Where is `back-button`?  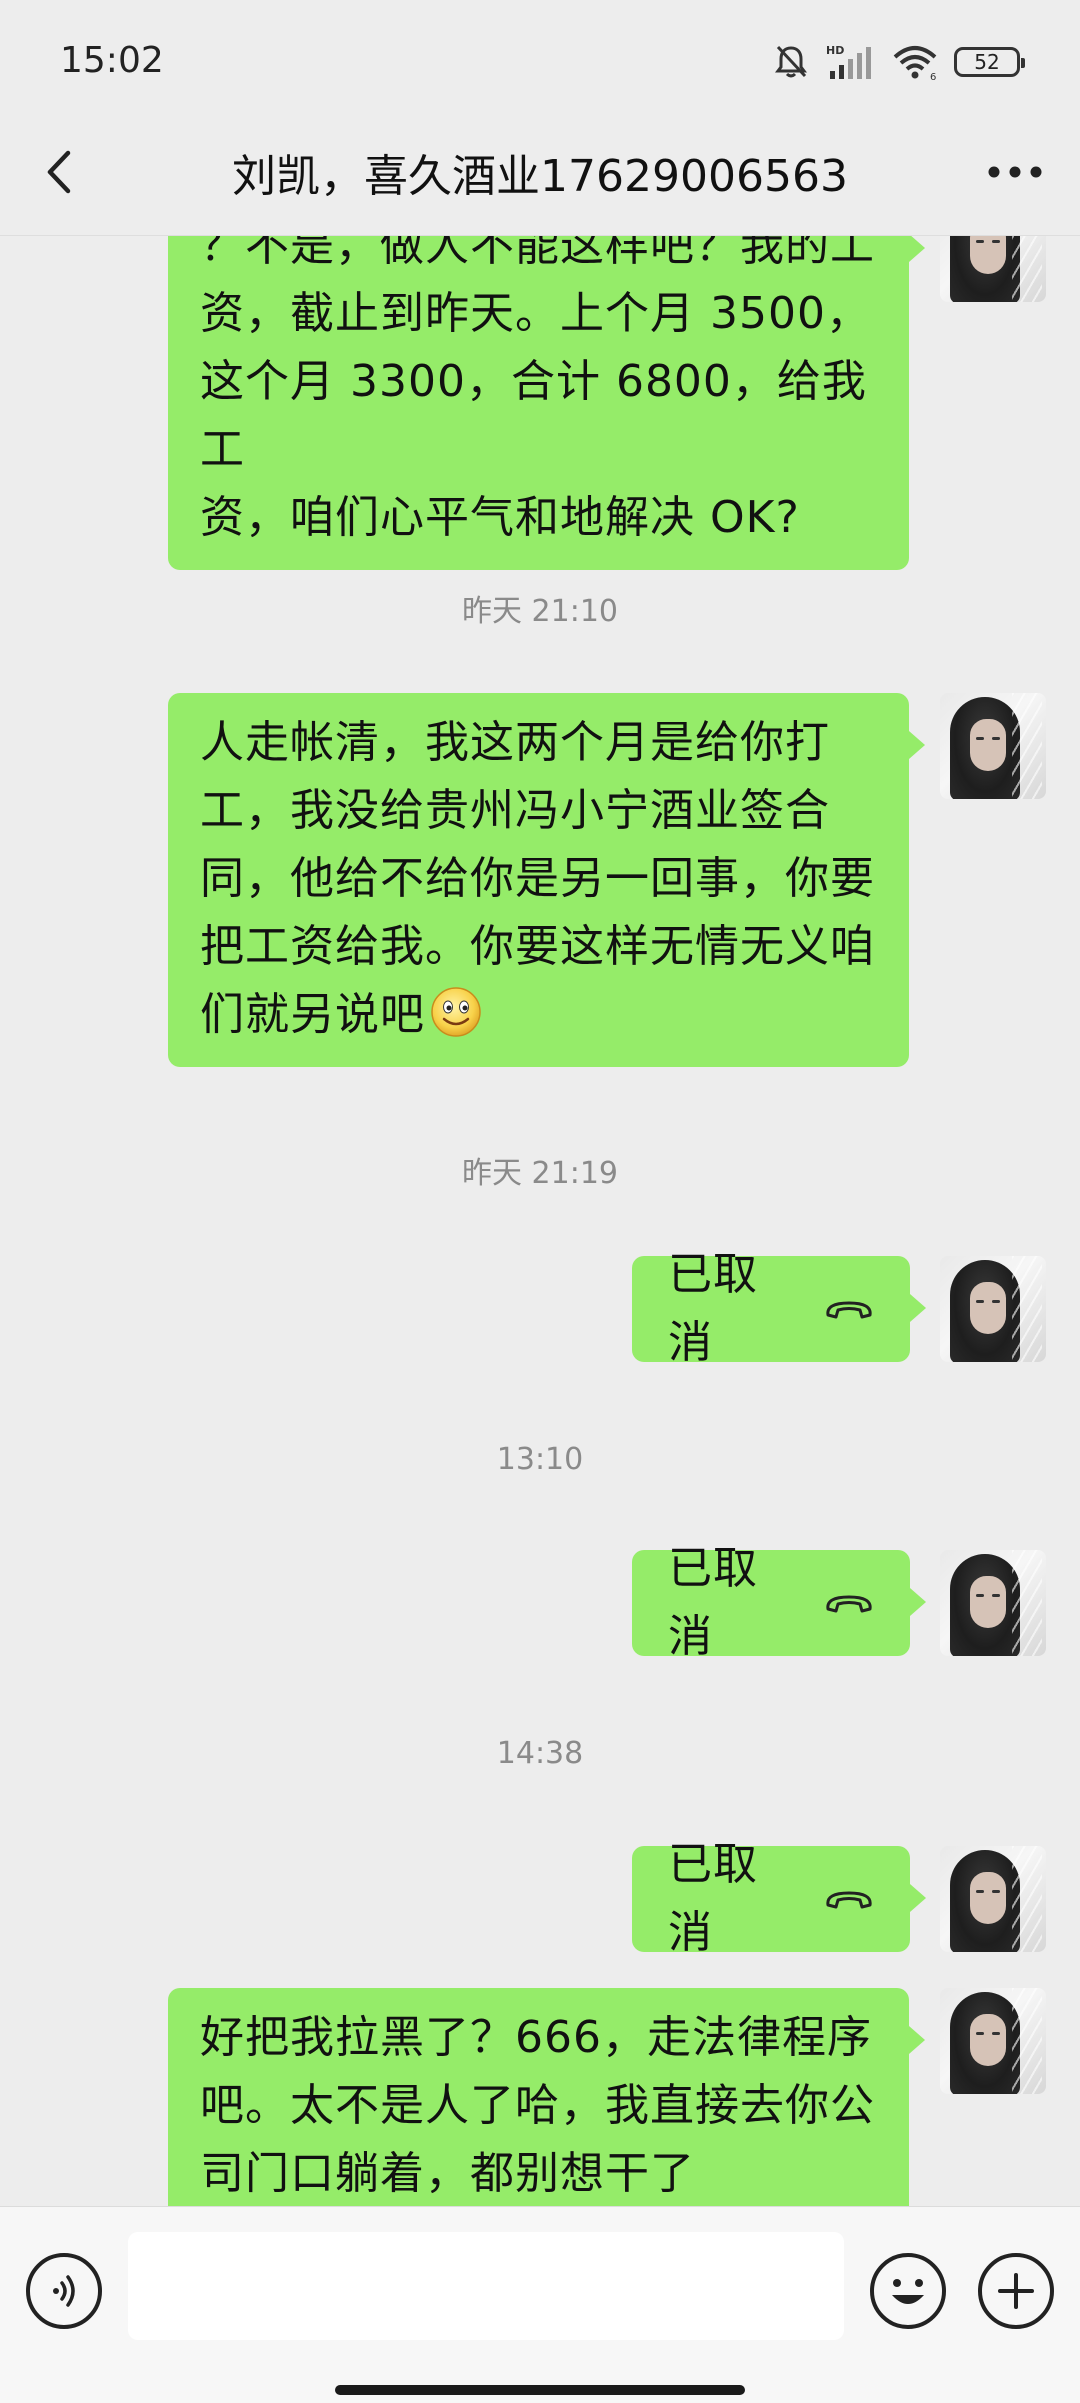 back-button is located at coordinates (60, 172).